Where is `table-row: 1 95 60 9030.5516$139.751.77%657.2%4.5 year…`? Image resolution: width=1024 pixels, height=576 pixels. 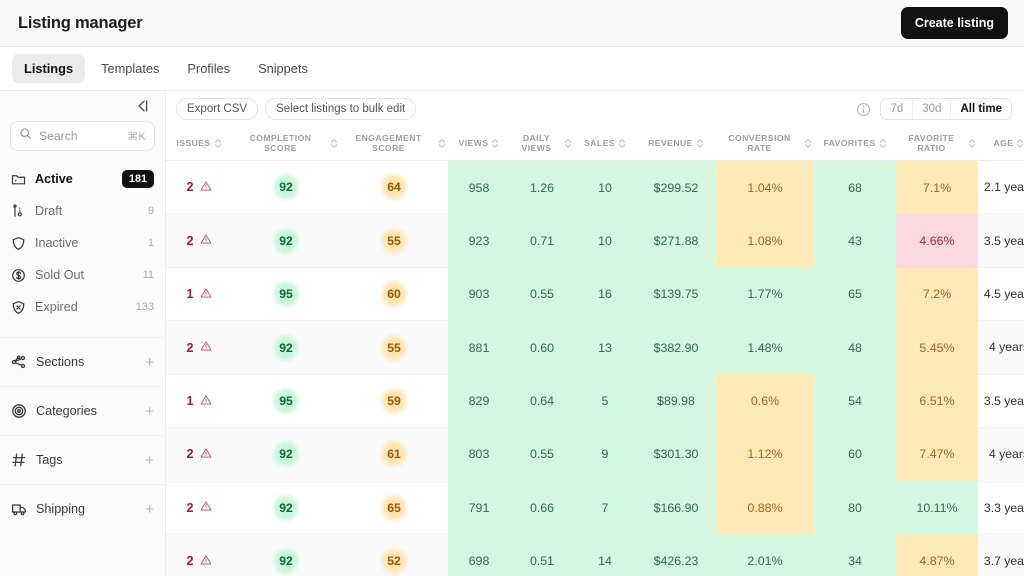 table-row: 1 95 60 9030.5516$139.751.77%657.2%4.5 year… is located at coordinates (595, 294).